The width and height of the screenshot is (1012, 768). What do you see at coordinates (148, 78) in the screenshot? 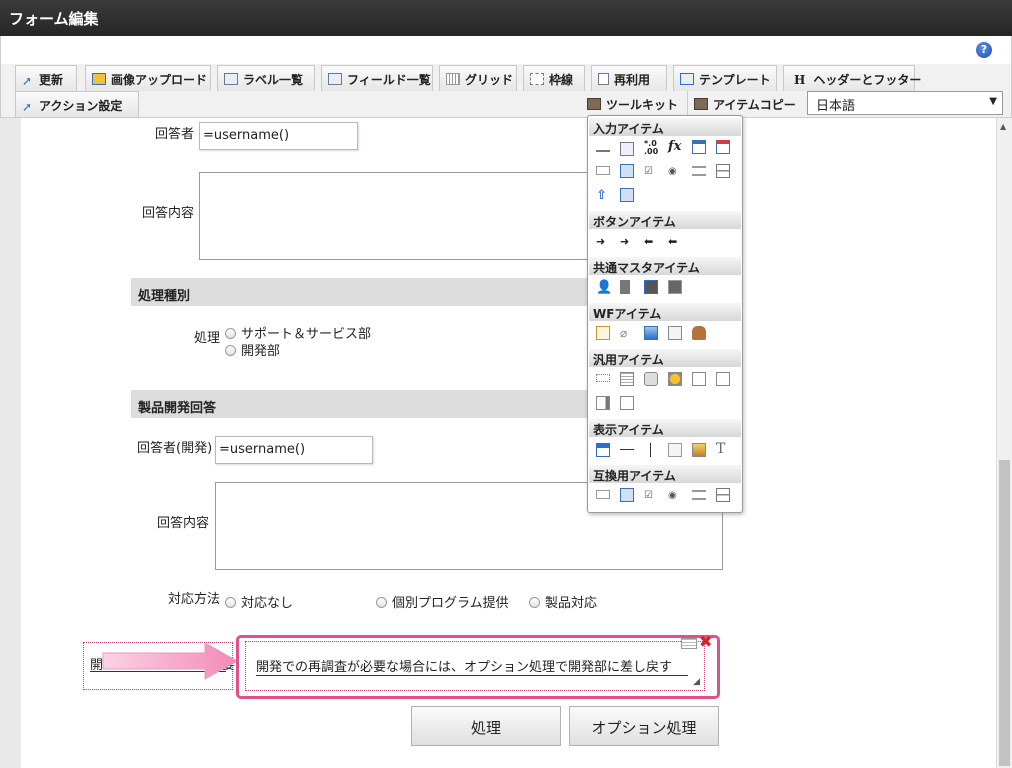
I see `image-upload-button: 画像アップロード` at bounding box center [148, 78].